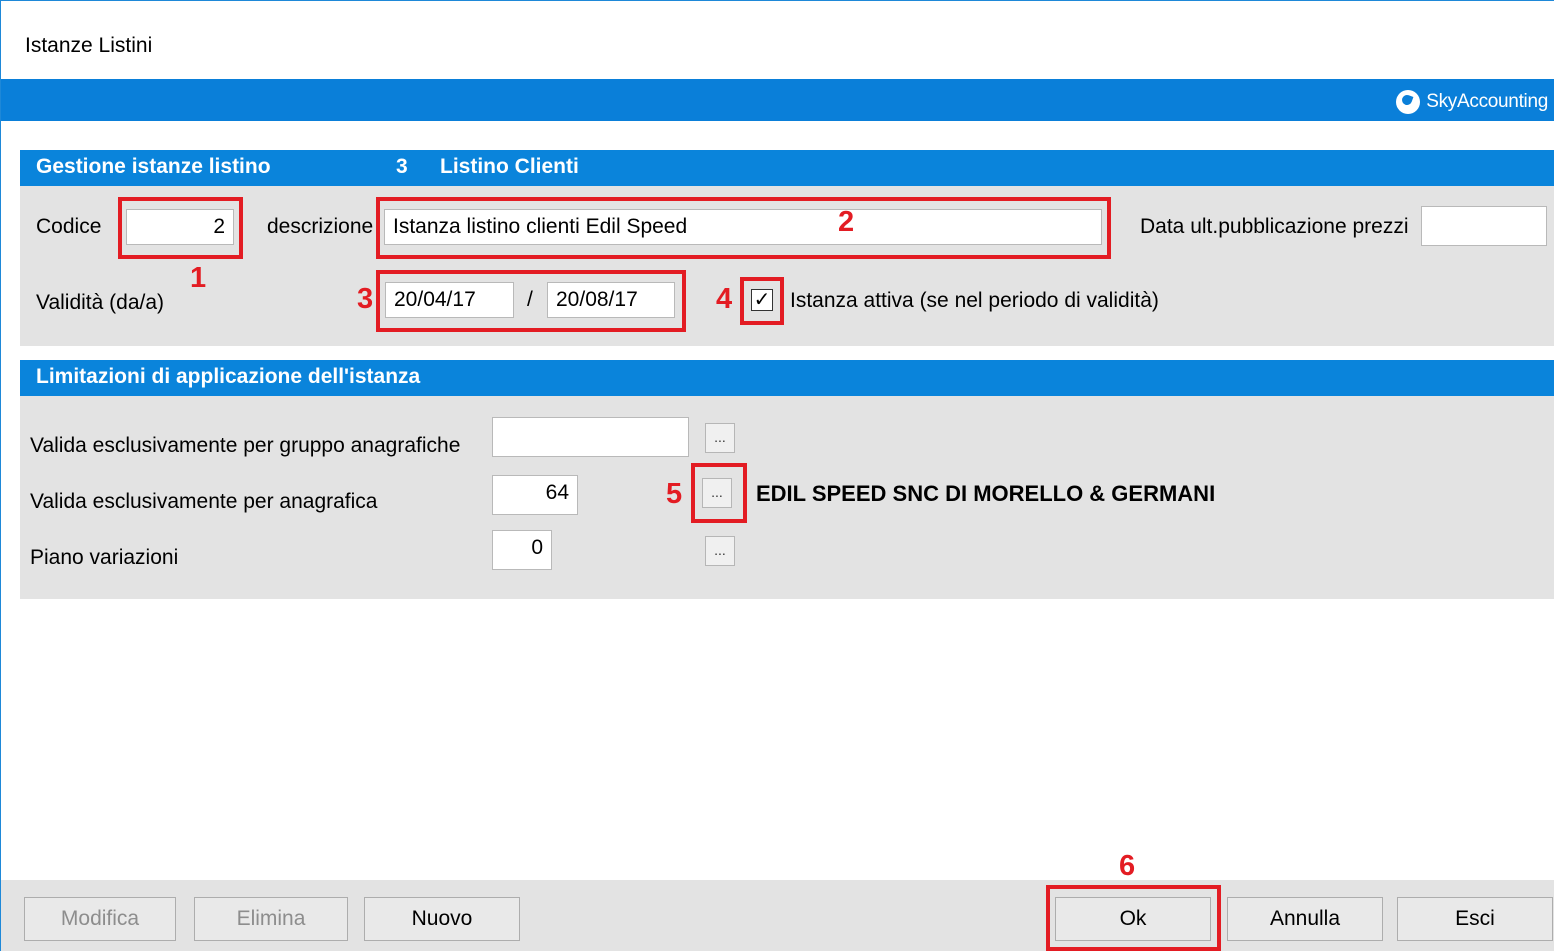 Image resolution: width=1554 pixels, height=951 pixels. What do you see at coordinates (509, 166) in the screenshot?
I see `listino-name: Listino Clienti` at bounding box center [509, 166].